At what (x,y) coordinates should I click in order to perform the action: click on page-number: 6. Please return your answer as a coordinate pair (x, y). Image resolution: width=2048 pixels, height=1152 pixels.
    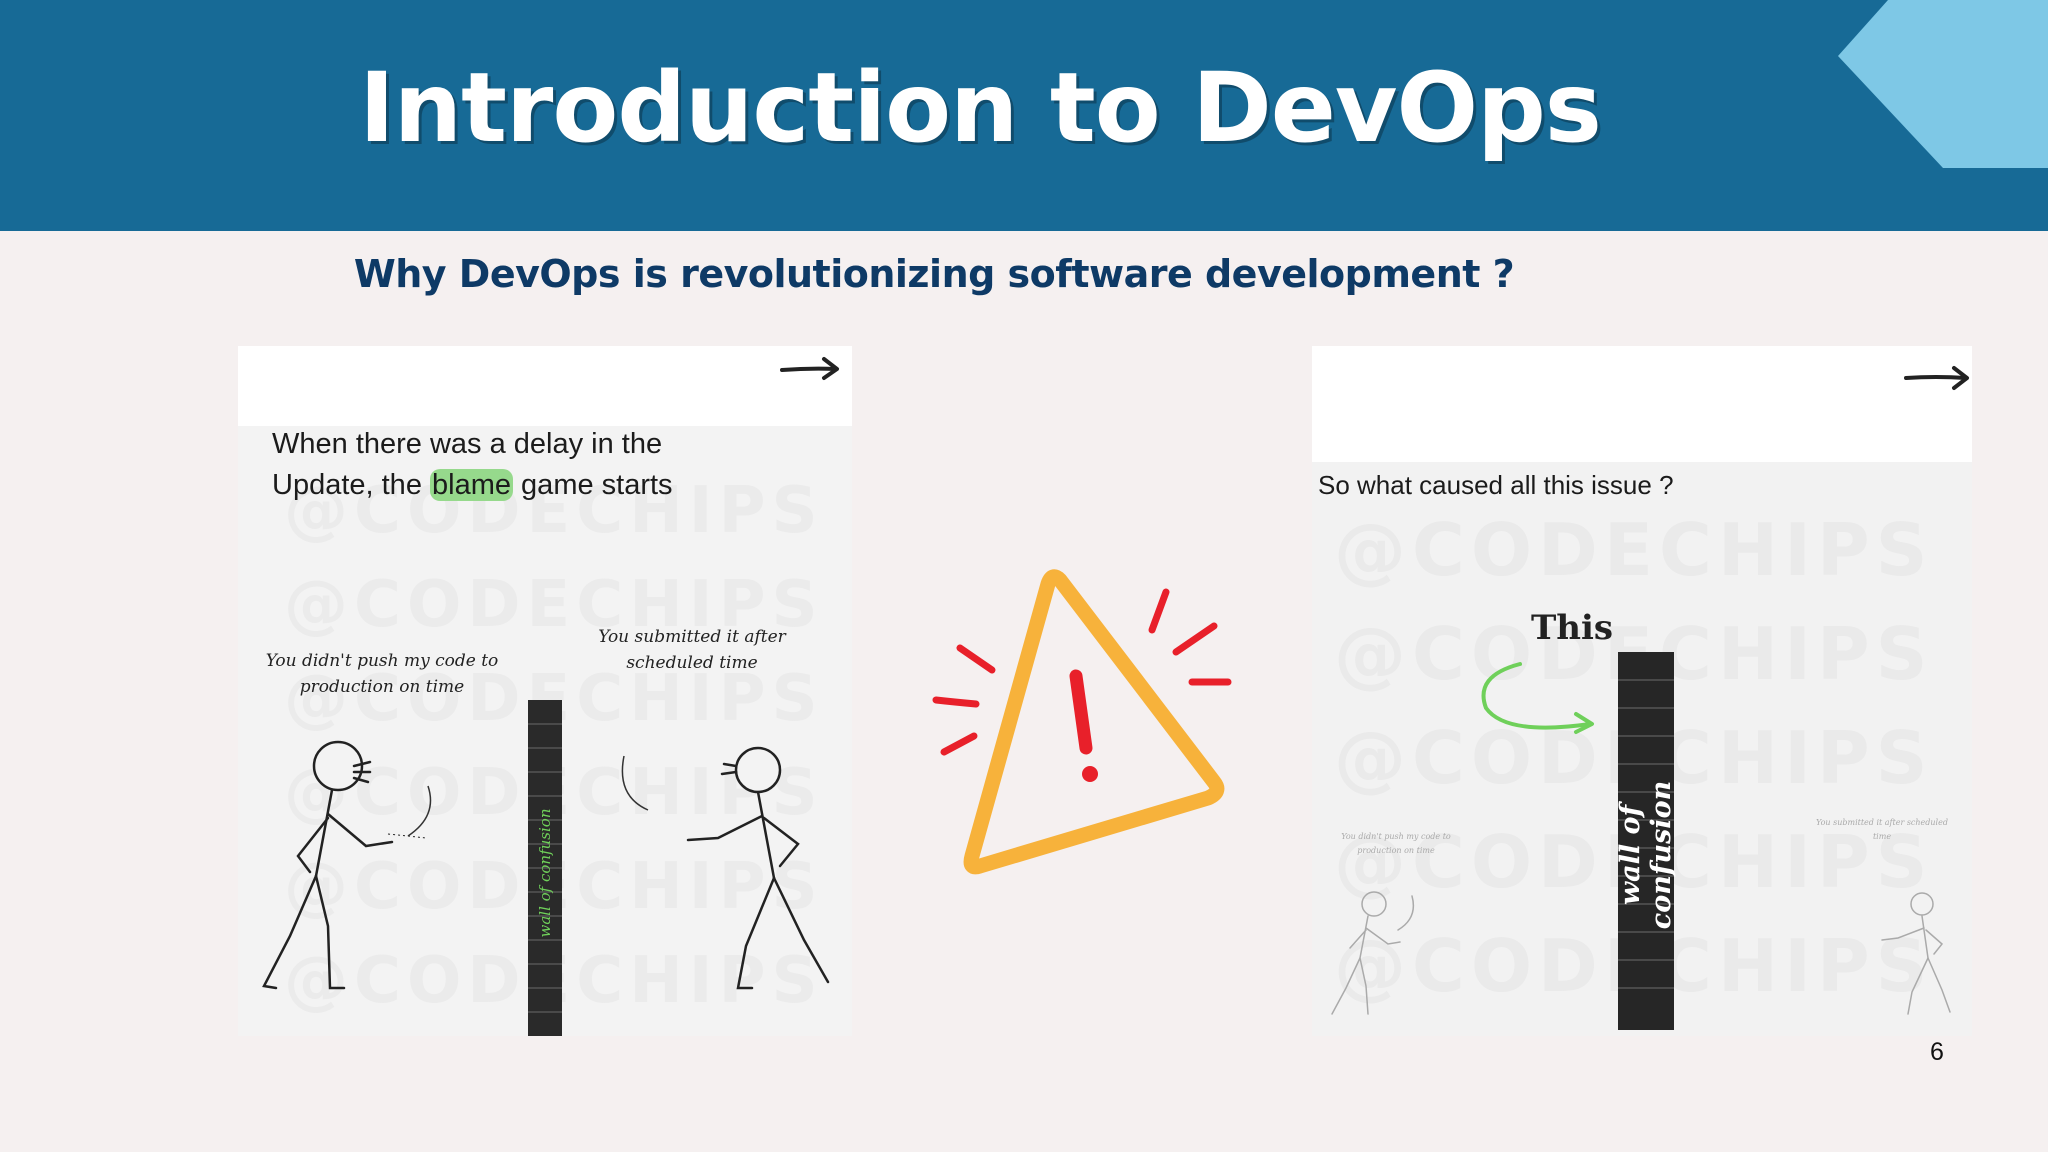
    Looking at the image, I should click on (1937, 1052).